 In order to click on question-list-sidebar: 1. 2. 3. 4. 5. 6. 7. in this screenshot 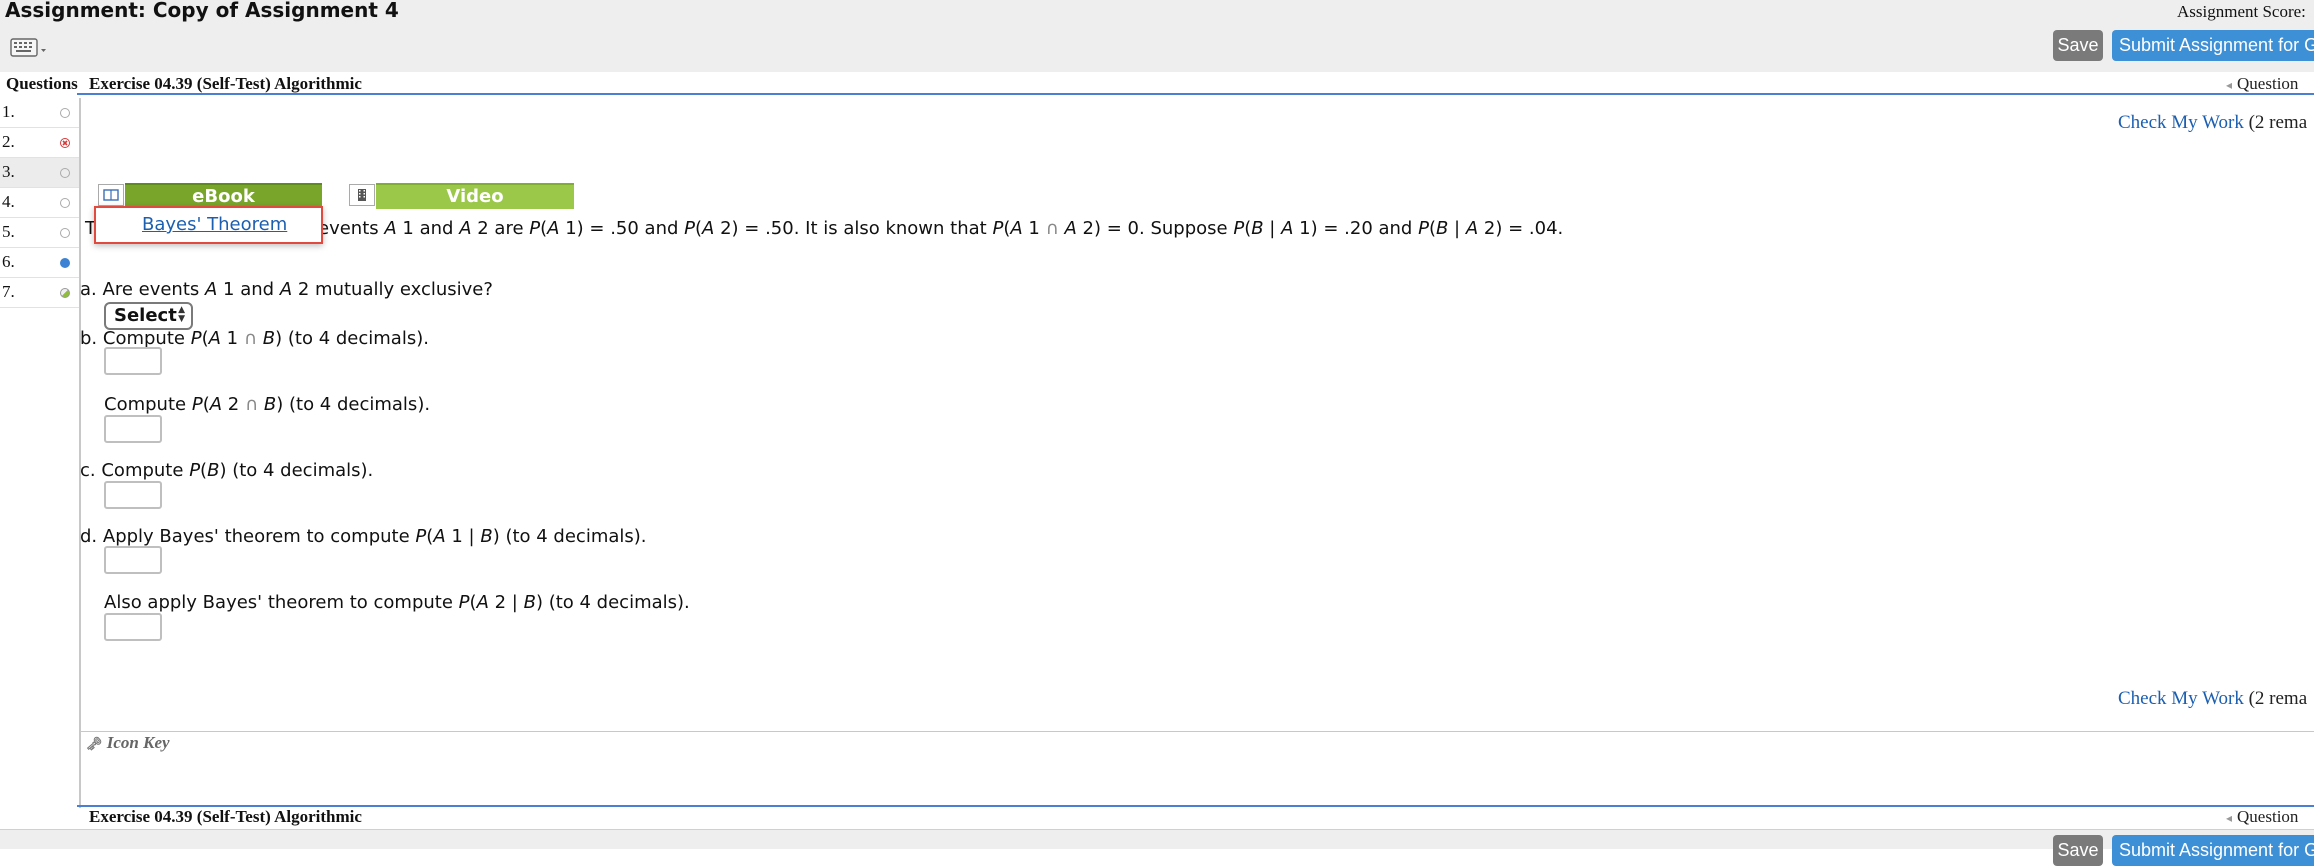, I will do `click(40, 453)`.